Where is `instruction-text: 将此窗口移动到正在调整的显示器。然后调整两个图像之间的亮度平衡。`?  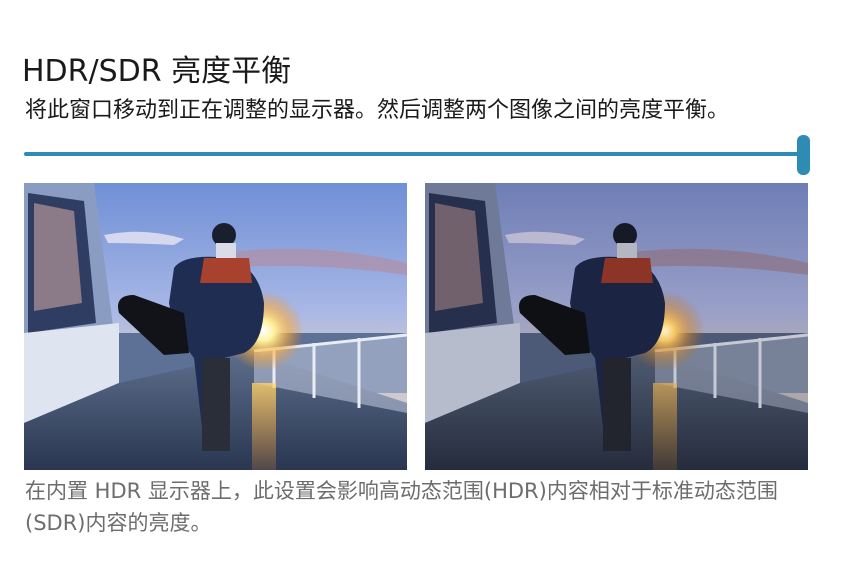 instruction-text: 将此窗口移动到正在调整的显示器。然后调整两个图像之间的亮度平衡。 is located at coordinates (377, 110).